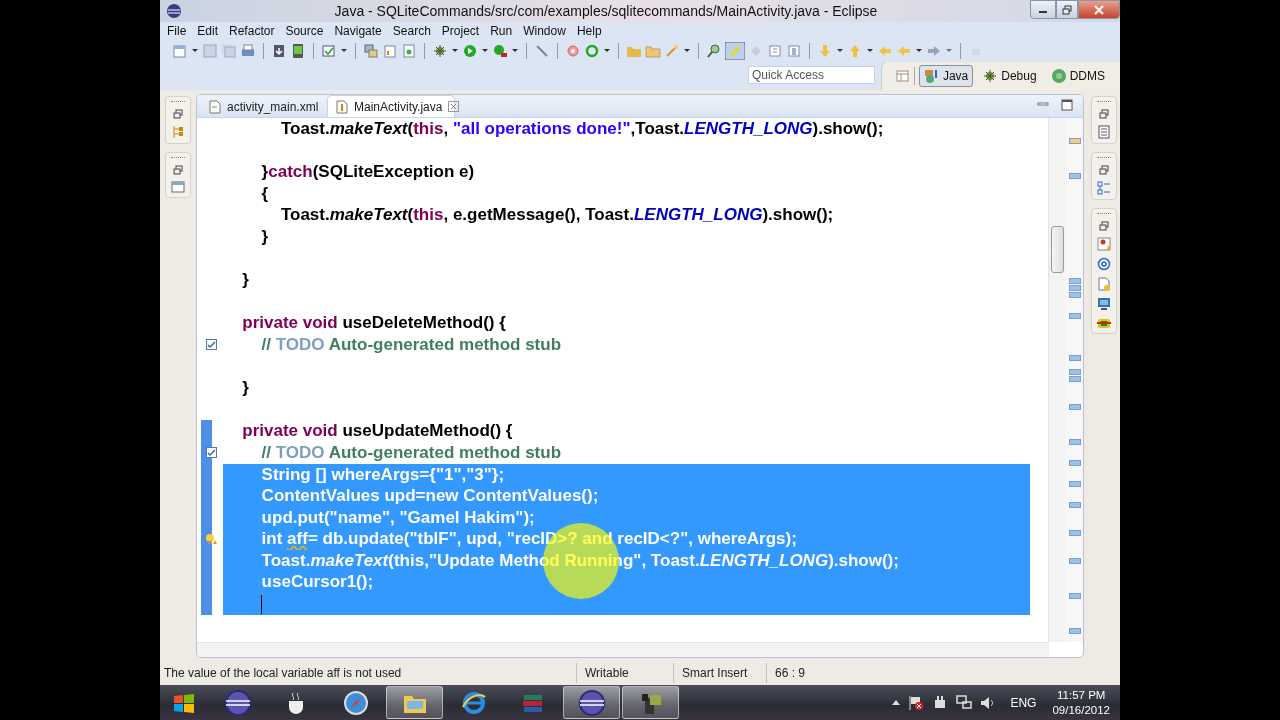 The image size is (1280, 720). What do you see at coordinates (902, 76) in the screenshot?
I see `open-perspective-icon` at bounding box center [902, 76].